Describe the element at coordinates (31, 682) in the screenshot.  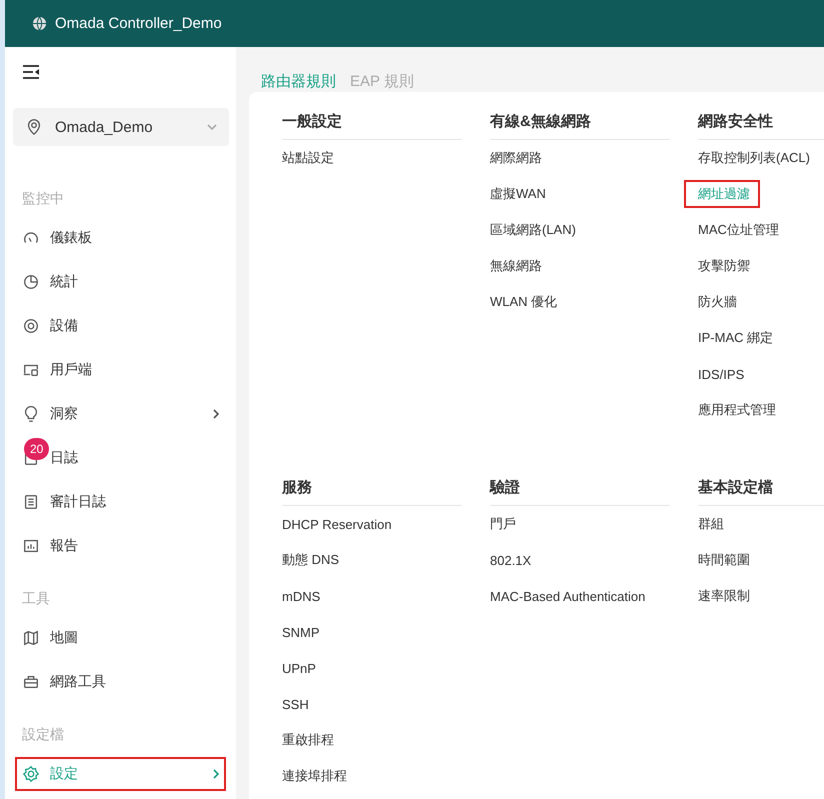
I see `toolbox-icon` at that location.